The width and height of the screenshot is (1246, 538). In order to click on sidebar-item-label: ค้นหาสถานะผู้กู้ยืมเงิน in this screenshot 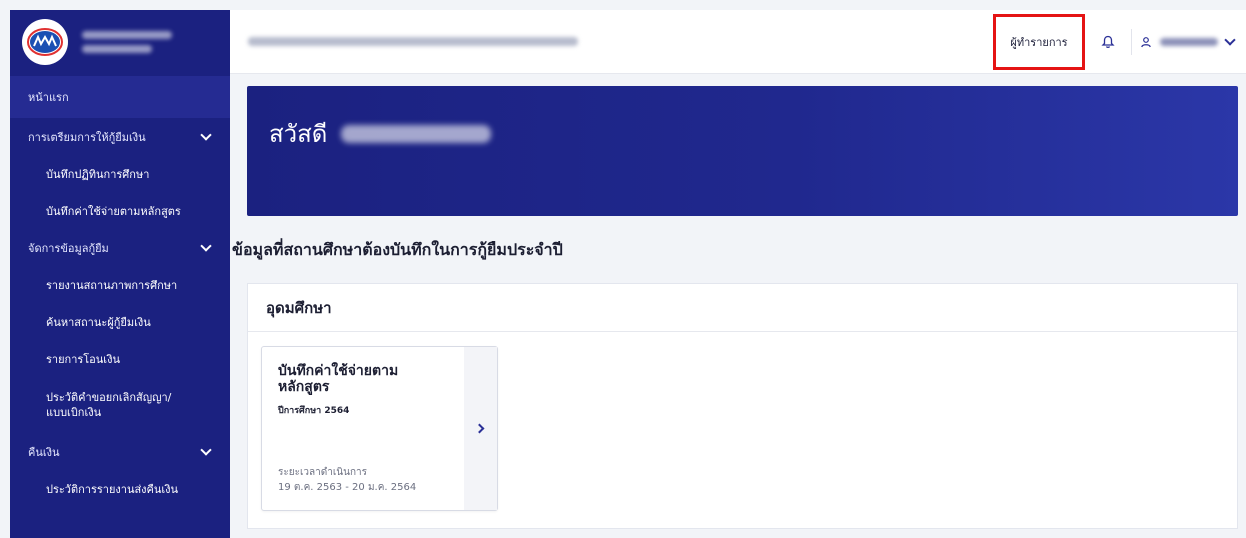, I will do `click(98, 322)`.